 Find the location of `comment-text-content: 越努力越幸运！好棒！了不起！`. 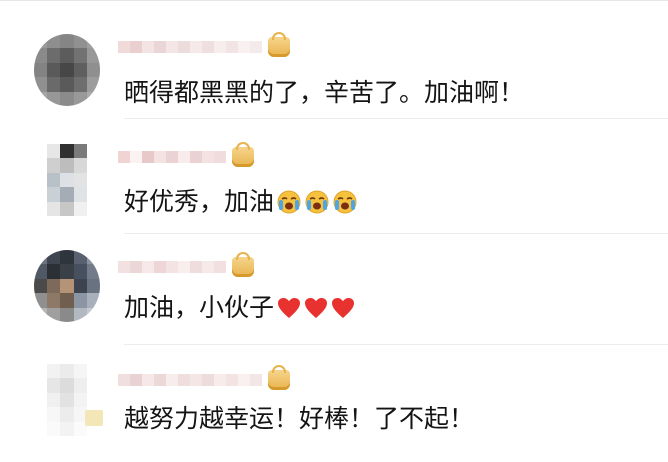

comment-text-content: 越努力越幸运！好棒！了不起！ is located at coordinates (299, 418).